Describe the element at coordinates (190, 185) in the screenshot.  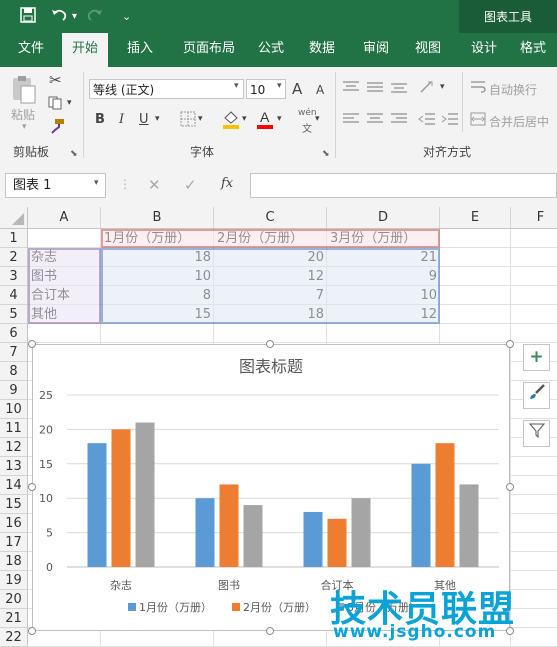
I see `enter-icon: ✓` at that location.